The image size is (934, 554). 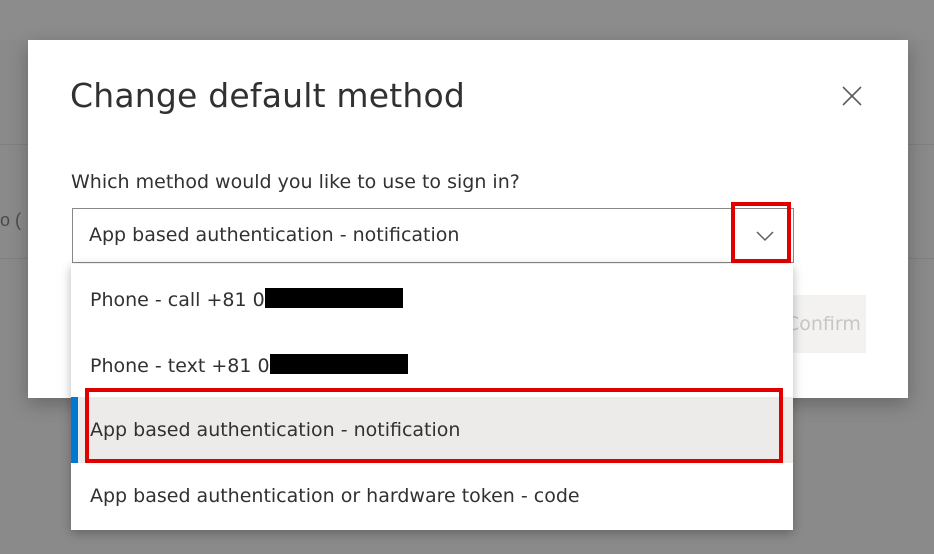 What do you see at coordinates (177, 300) in the screenshot?
I see `option-label: Phone - call +81 0` at bounding box center [177, 300].